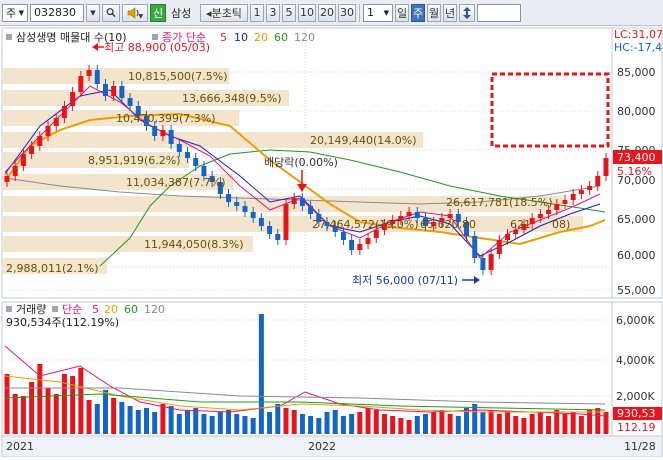 This screenshot has width=663, height=460. Describe the element at coordinates (307, 12) in the screenshot. I see `interval-10-button: 10` at that location.